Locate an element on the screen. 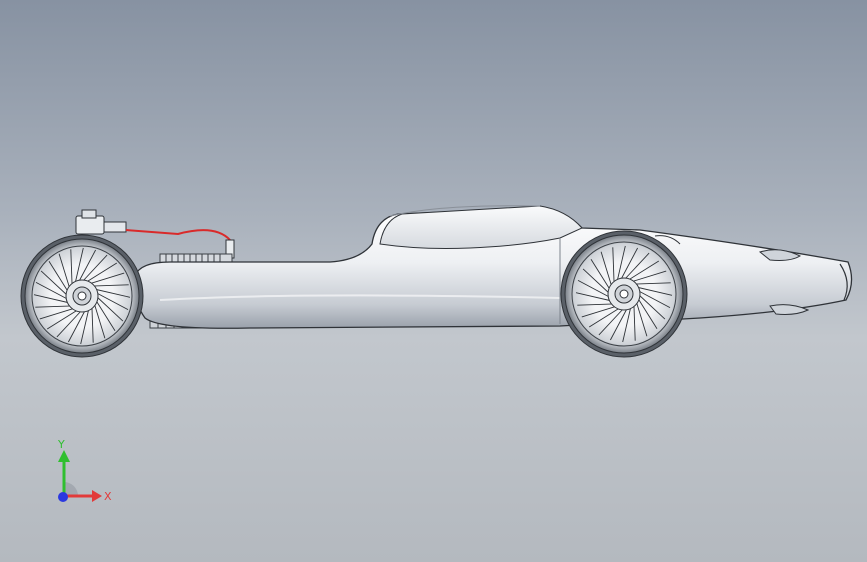  y-axis-arrowhead is located at coordinates (64, 456).